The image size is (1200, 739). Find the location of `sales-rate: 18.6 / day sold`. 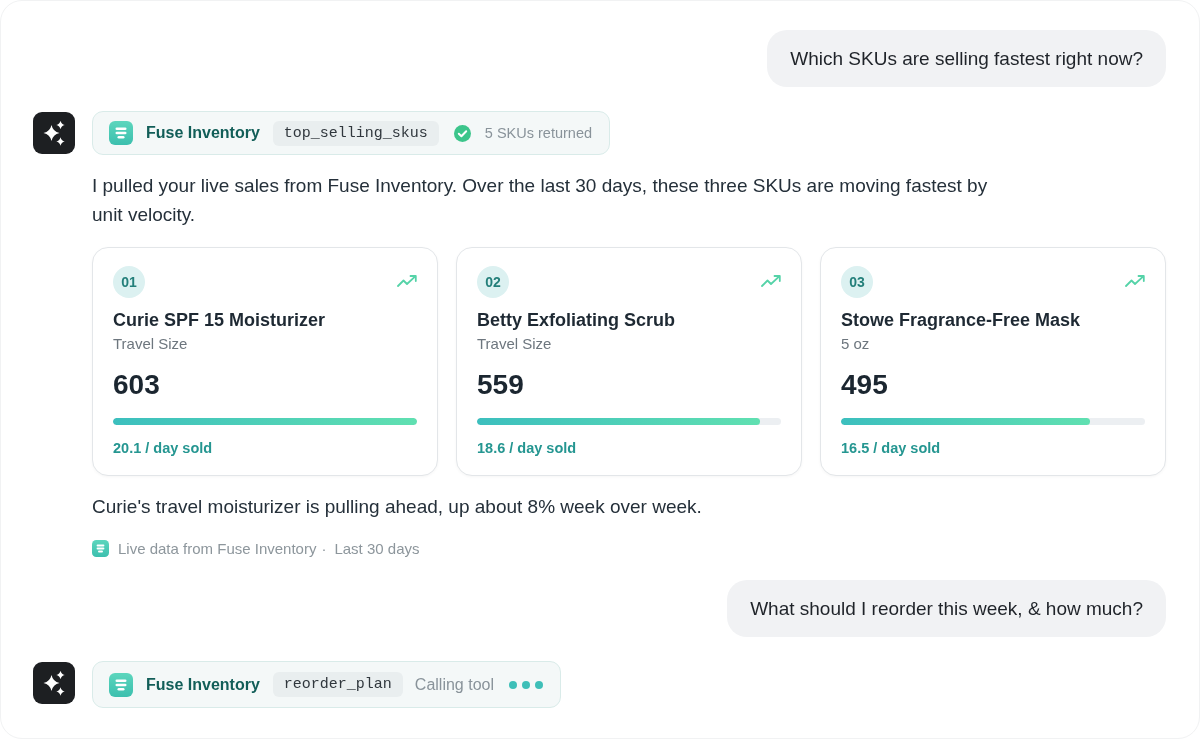

sales-rate: 18.6 / day sold is located at coordinates (527, 448).